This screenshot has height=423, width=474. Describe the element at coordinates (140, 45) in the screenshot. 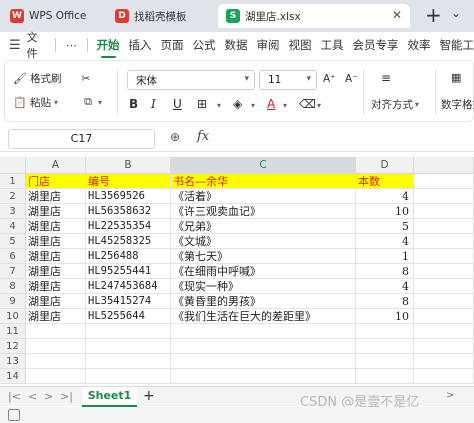

I see `menu-insert: 插入` at that location.